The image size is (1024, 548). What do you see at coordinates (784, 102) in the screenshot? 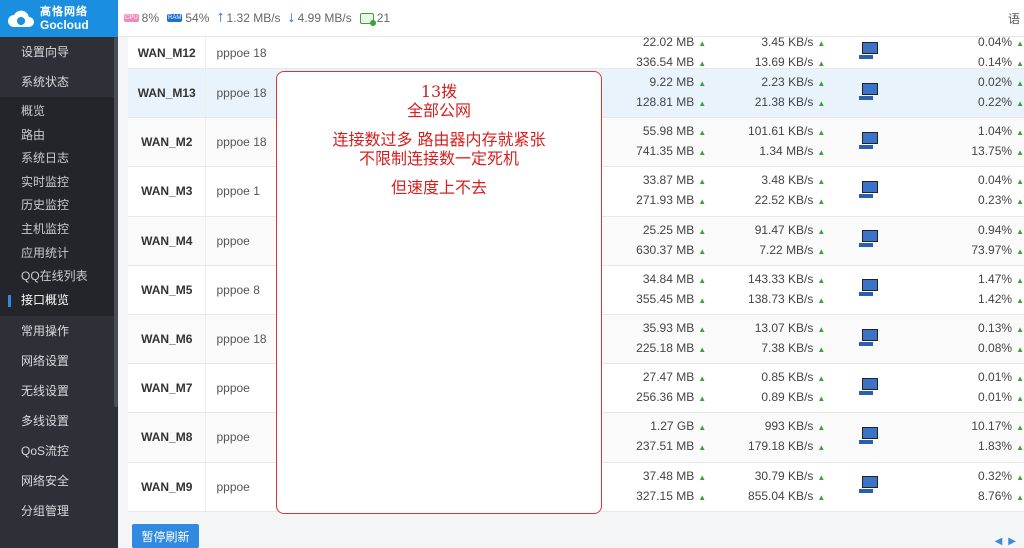
I see `rate-down: 21.38 KB/s` at bounding box center [784, 102].